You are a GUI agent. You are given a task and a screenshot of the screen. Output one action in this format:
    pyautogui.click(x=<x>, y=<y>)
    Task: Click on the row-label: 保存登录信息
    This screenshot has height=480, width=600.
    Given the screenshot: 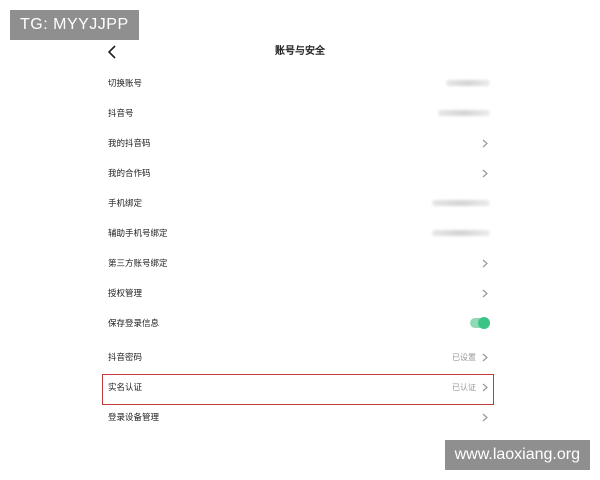 What is the action you would take?
    pyautogui.click(x=134, y=324)
    